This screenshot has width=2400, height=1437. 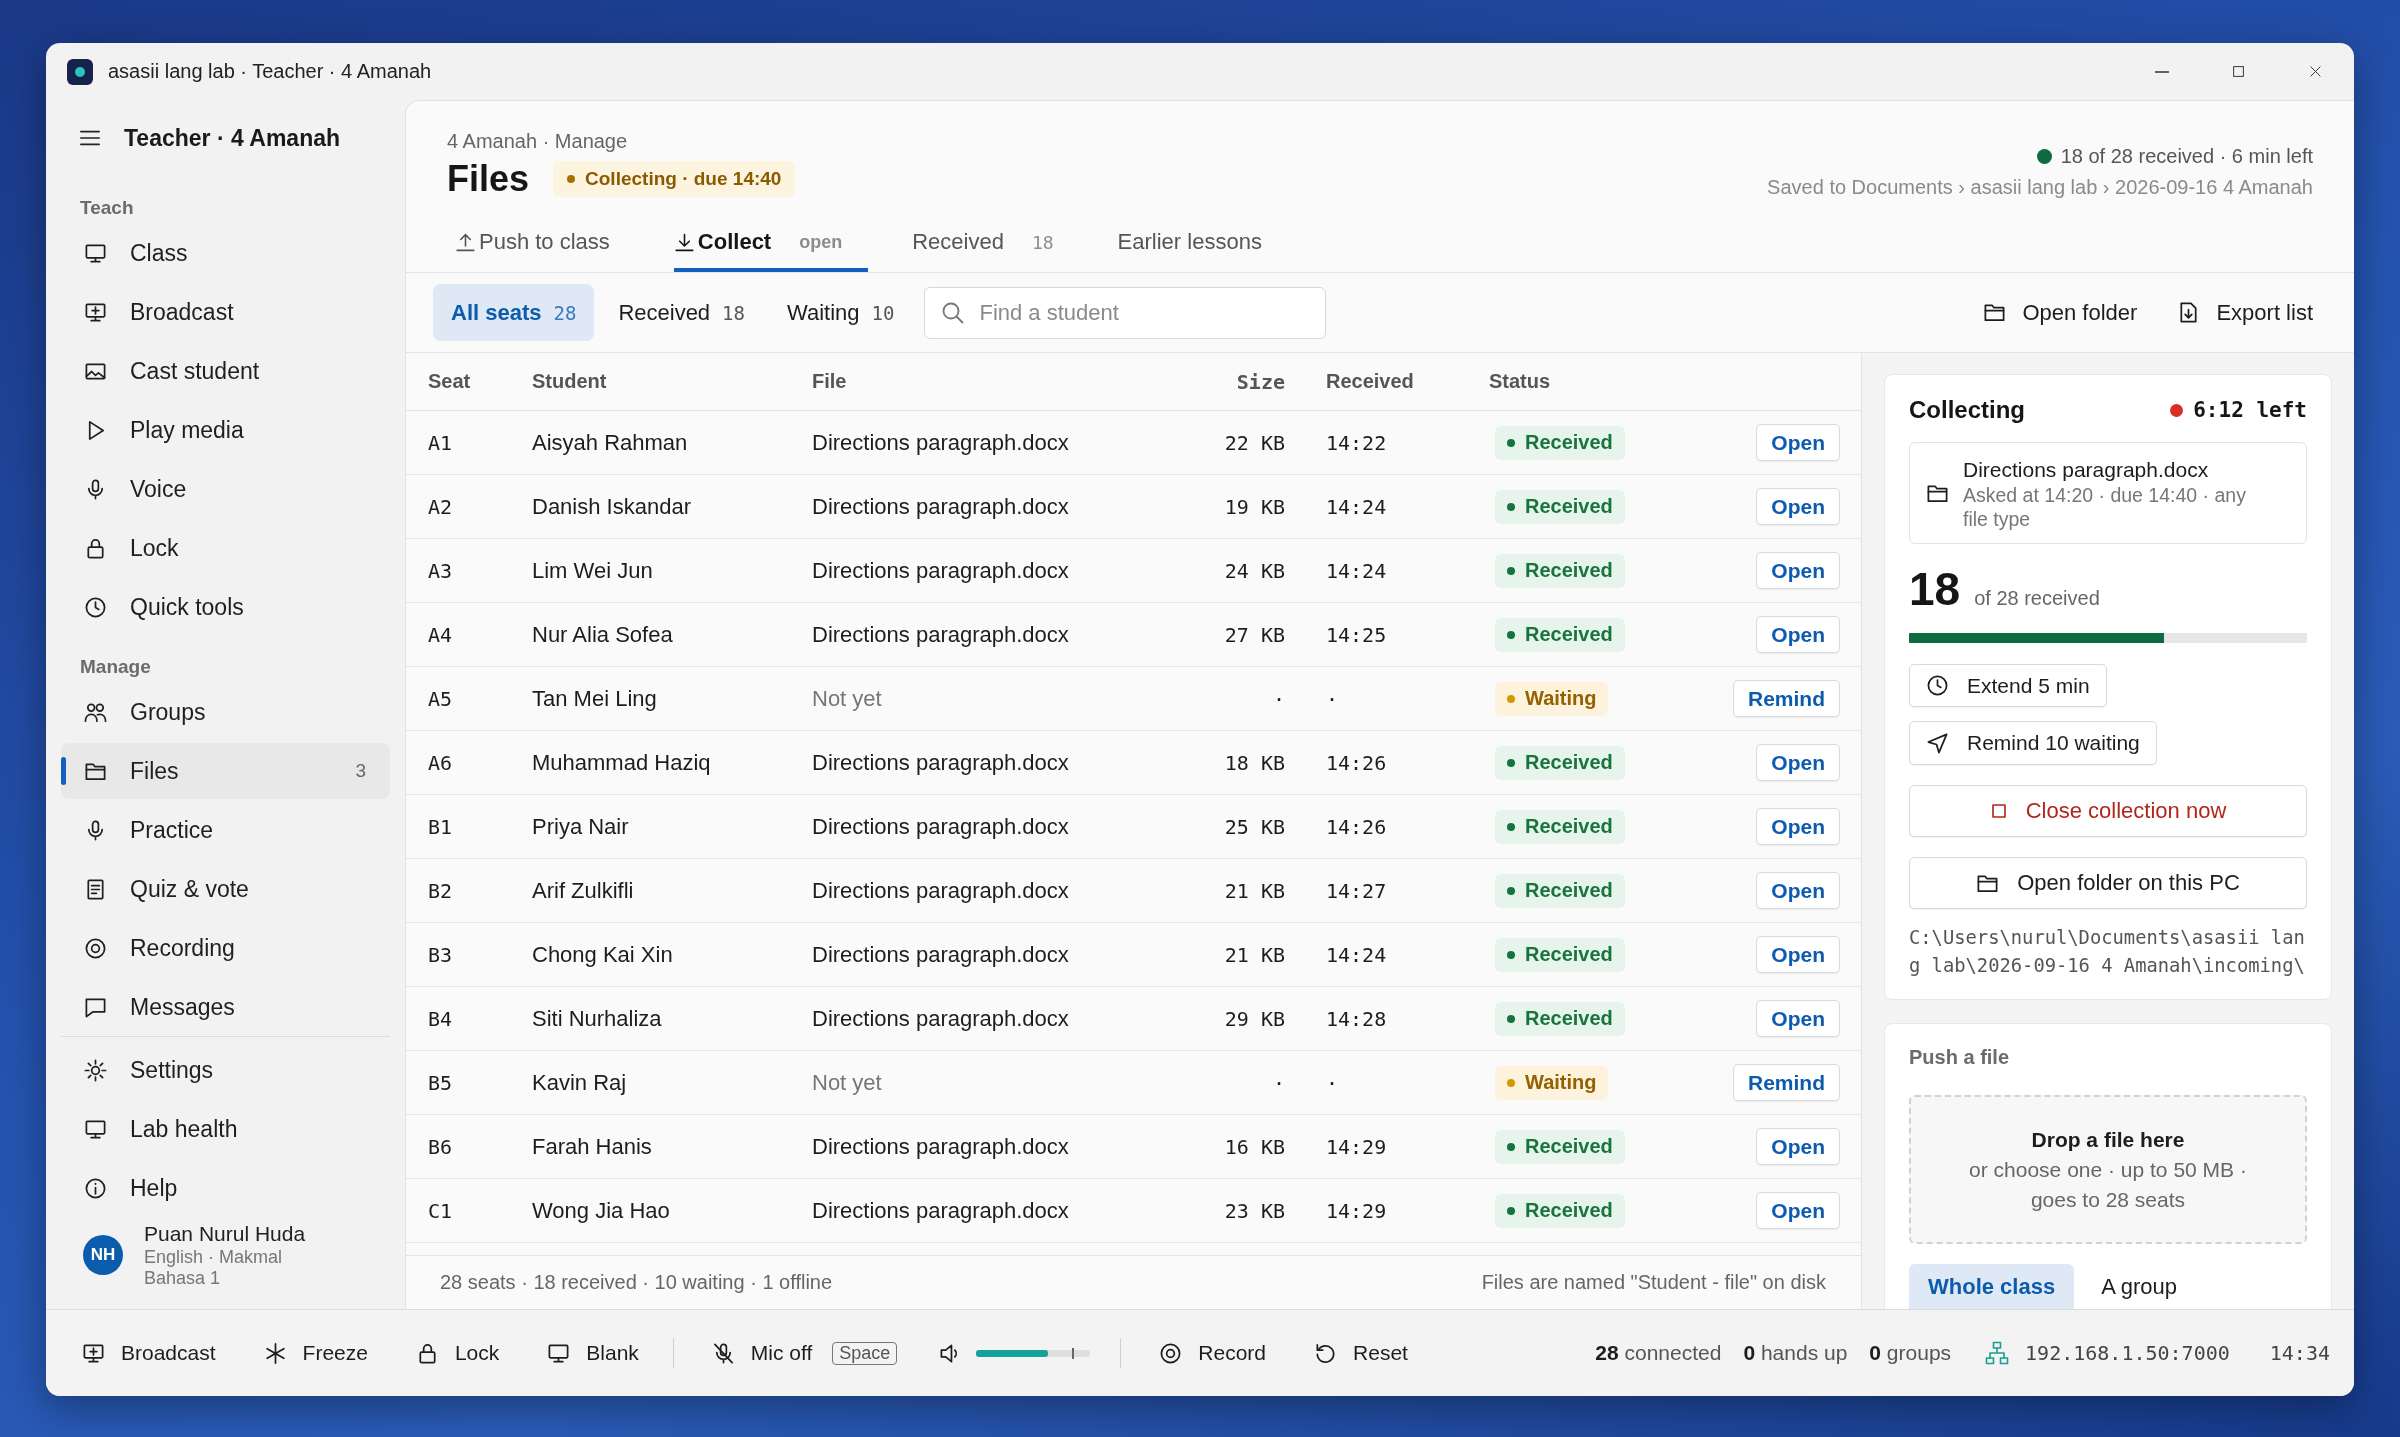 What do you see at coordinates (225, 830) in the screenshot?
I see `sidebar-item: Practice` at bounding box center [225, 830].